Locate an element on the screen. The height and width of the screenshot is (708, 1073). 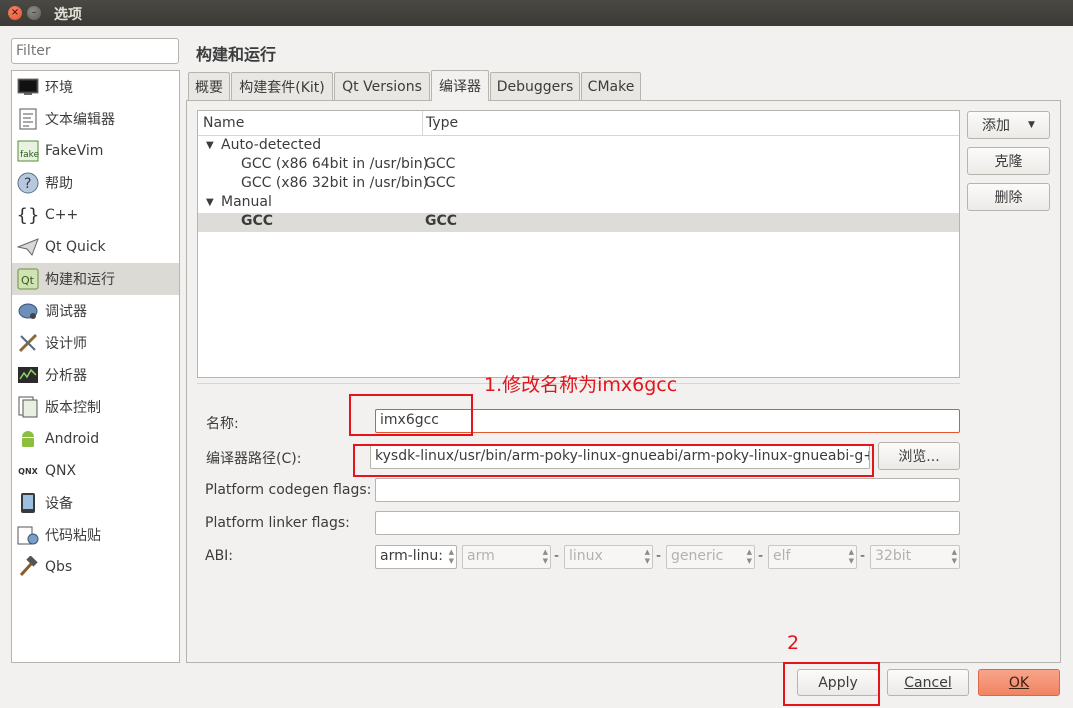
sidebar-item-designer: 设计师 is located at coordinates (95, 343).